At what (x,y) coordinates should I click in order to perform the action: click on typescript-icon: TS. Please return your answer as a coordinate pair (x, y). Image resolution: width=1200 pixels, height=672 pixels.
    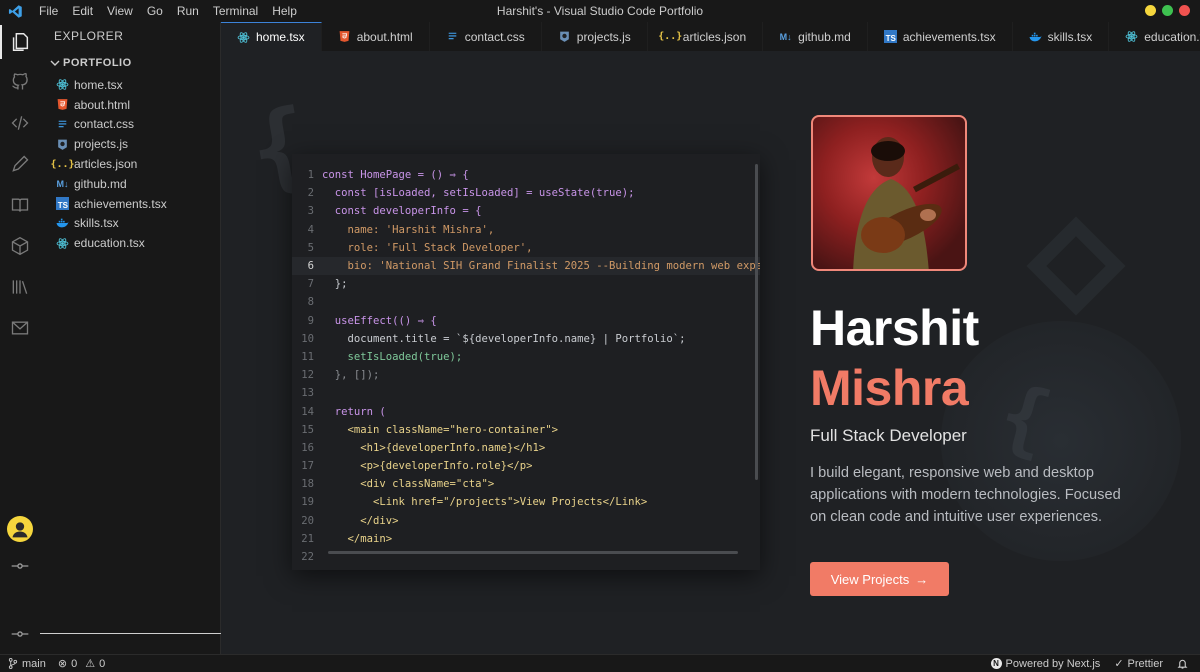
    Looking at the image, I should click on (62, 204).